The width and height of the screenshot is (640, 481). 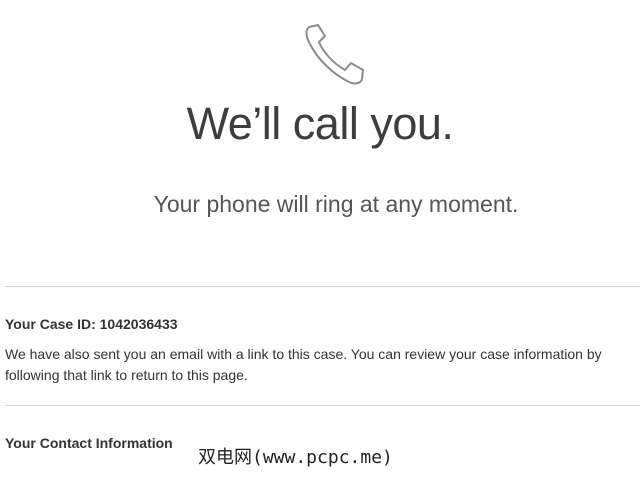 I want to click on phone-icon, so click(x=337, y=54).